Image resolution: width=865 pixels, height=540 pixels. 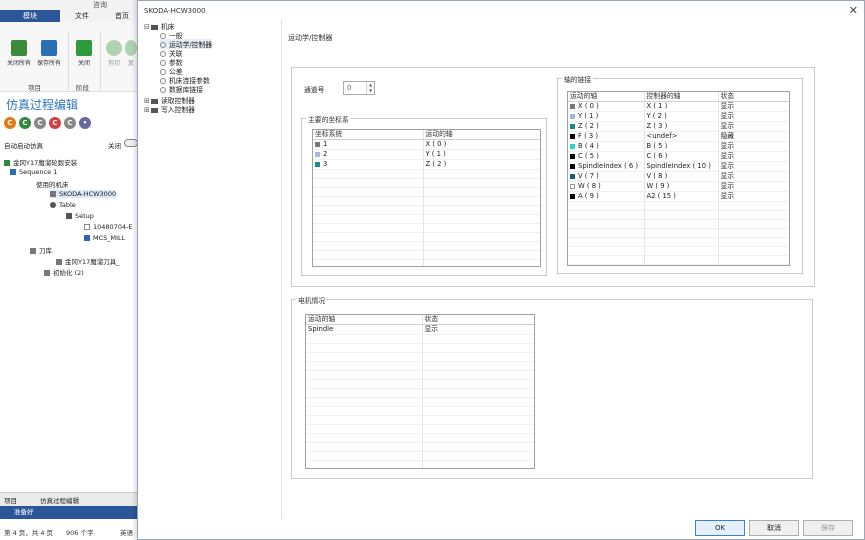 I want to click on close-all-button: 关闭所有, so click(x=19, y=53).